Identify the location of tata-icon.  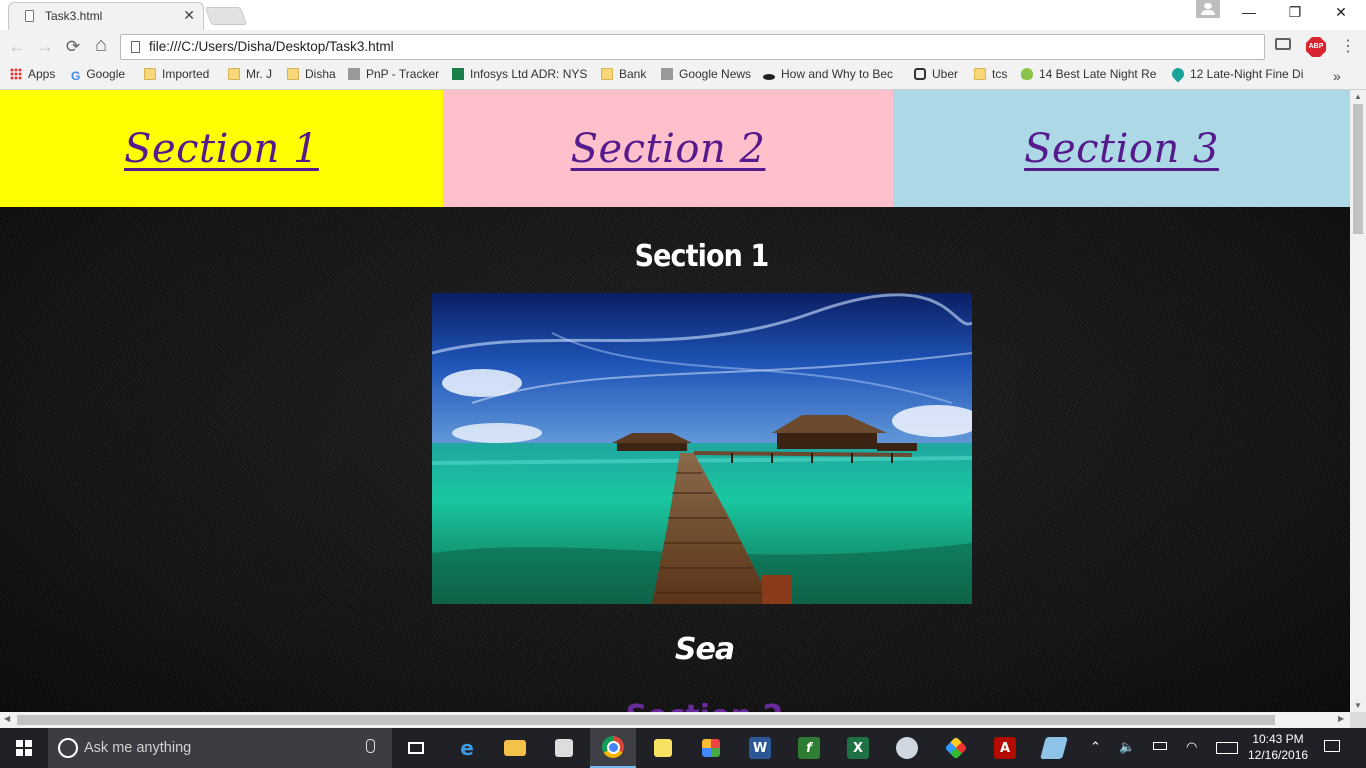
(354, 74).